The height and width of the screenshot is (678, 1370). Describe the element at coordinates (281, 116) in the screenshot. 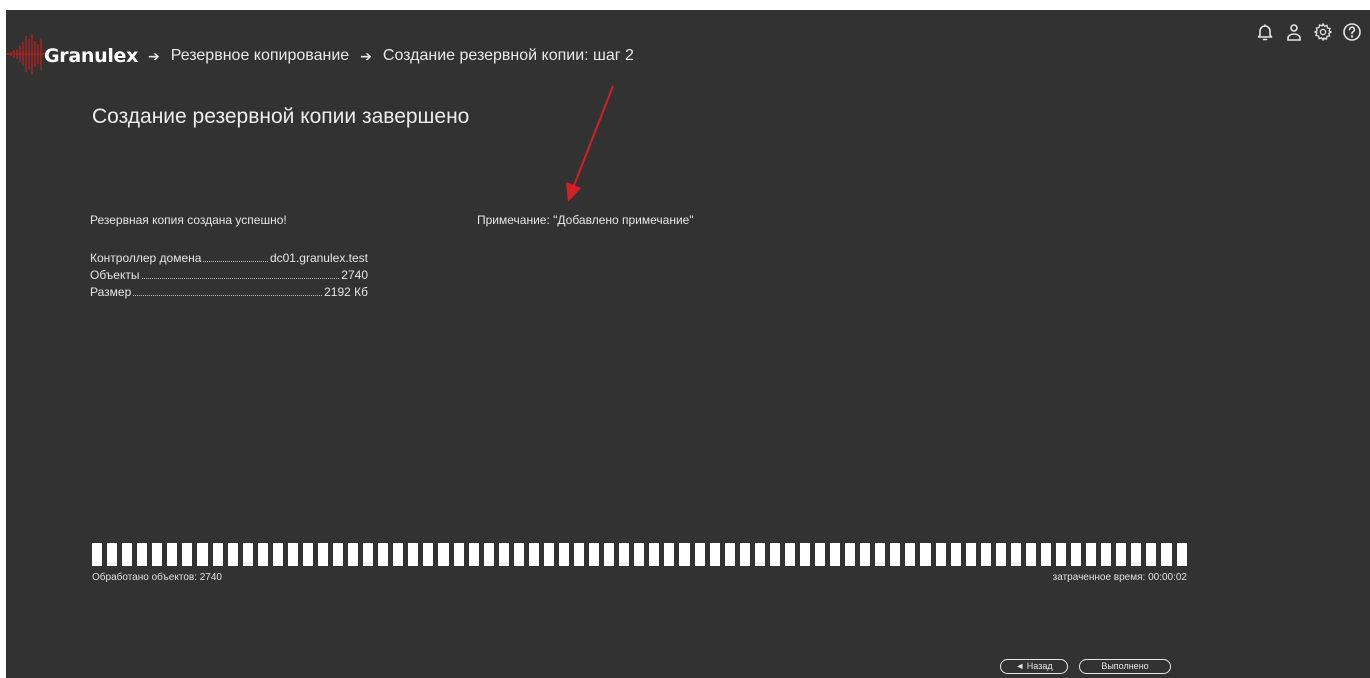

I see `page-title: Создание резервной копии завершено` at that location.